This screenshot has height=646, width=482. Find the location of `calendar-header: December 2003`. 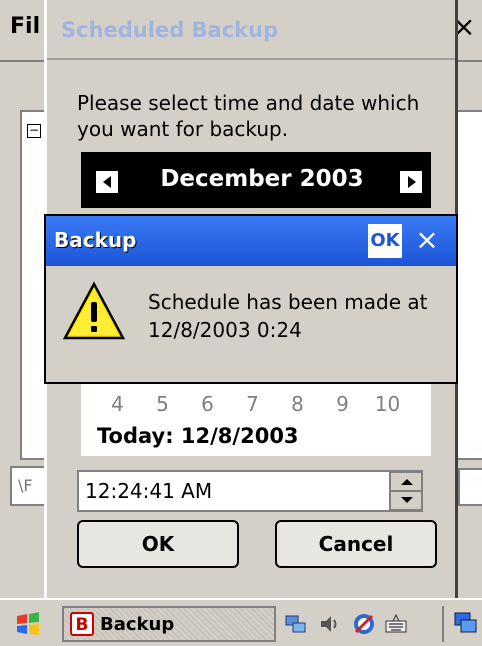

calendar-header: December 2003 is located at coordinates (256, 180).